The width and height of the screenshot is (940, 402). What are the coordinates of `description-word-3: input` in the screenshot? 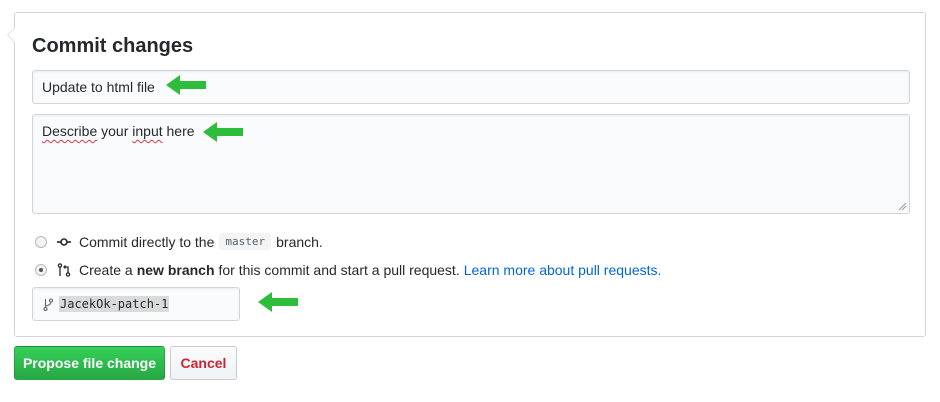 It's located at (147, 131).